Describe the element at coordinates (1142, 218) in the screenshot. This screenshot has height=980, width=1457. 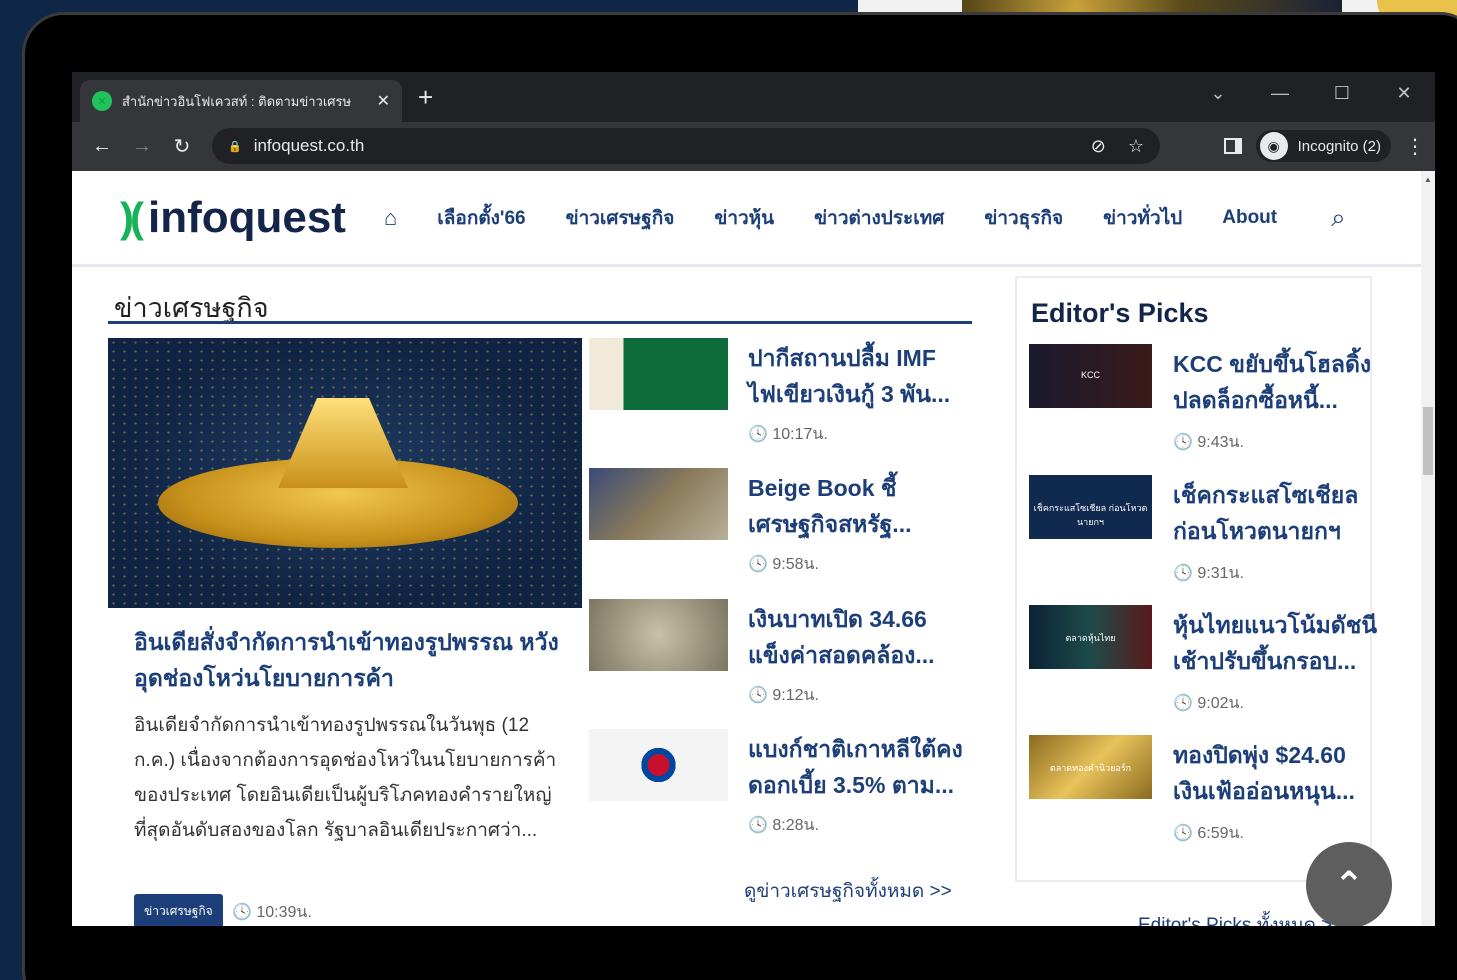
I see `nav-item-general: ข่าวทั่วไป` at that location.